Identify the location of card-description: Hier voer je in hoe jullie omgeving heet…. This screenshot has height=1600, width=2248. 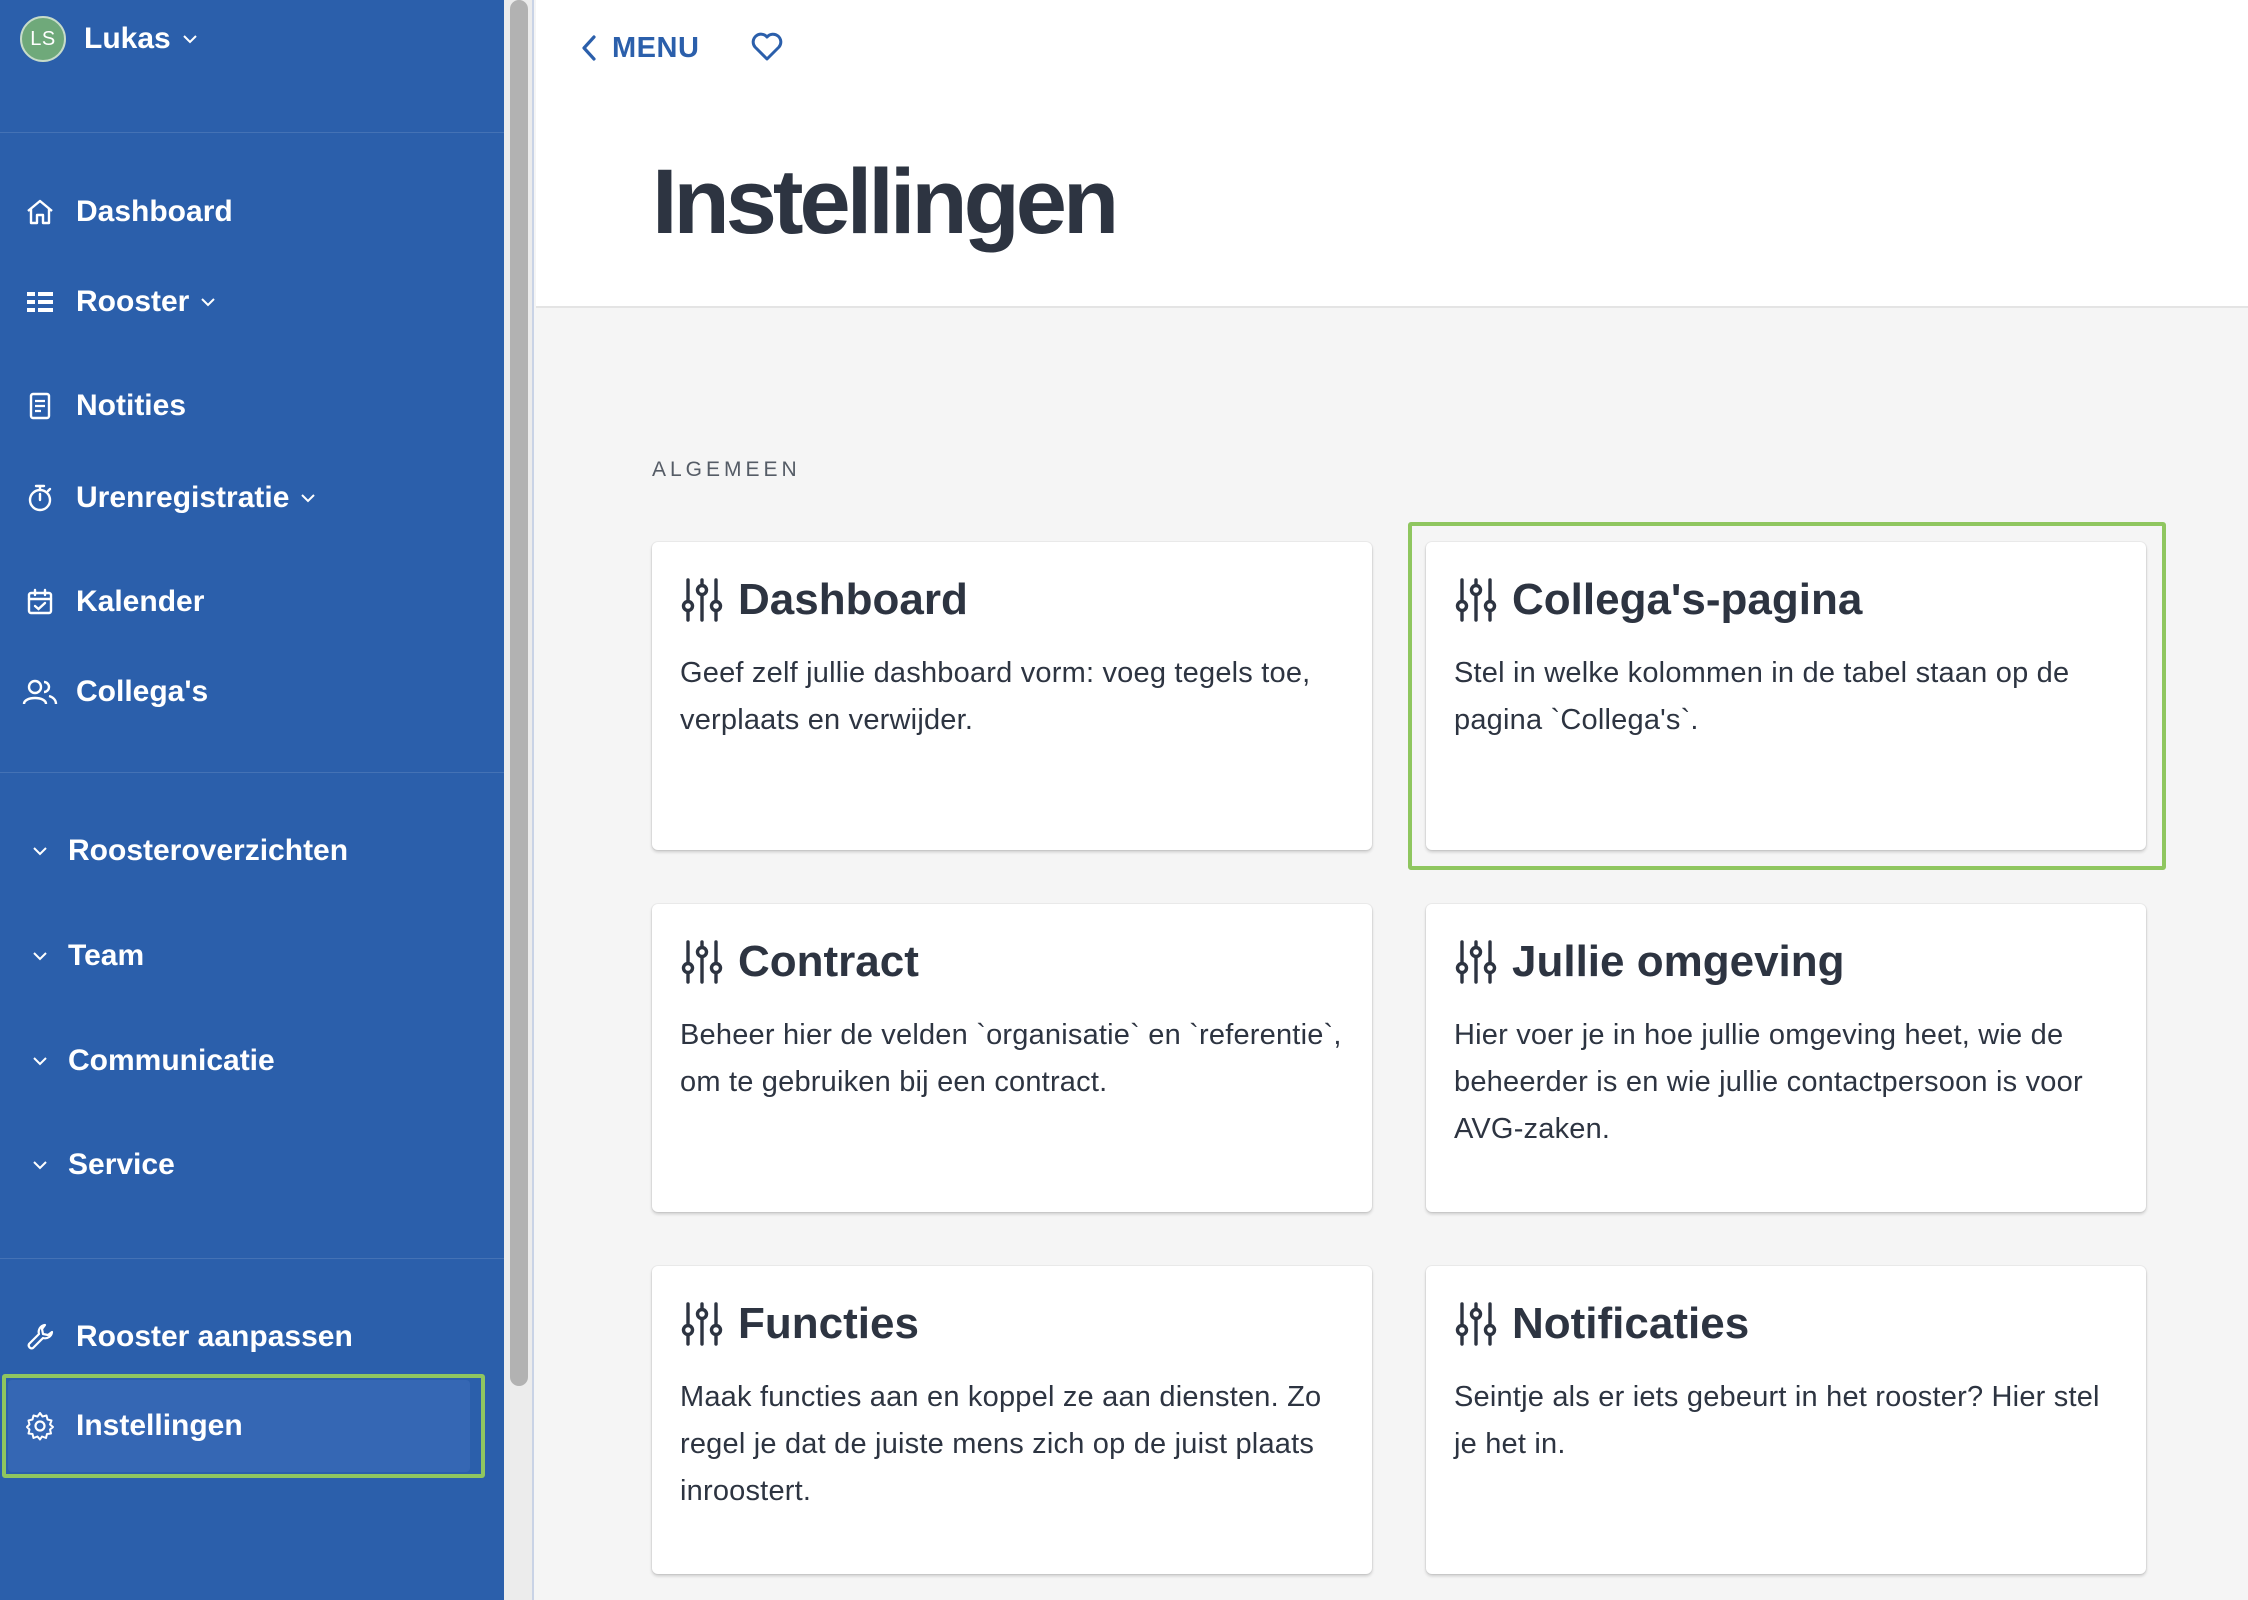
(1768, 1082).